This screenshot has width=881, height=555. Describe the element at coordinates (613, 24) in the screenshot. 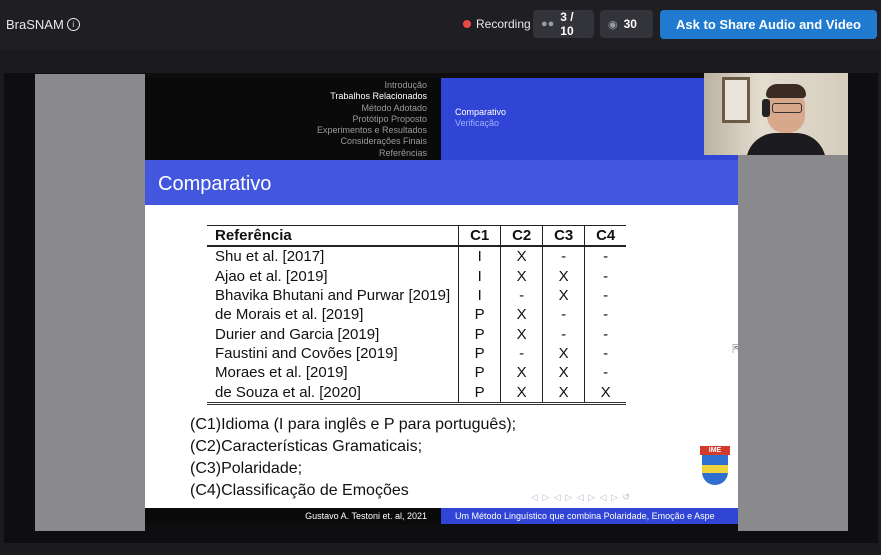

I see `eye-icon: ◉` at that location.